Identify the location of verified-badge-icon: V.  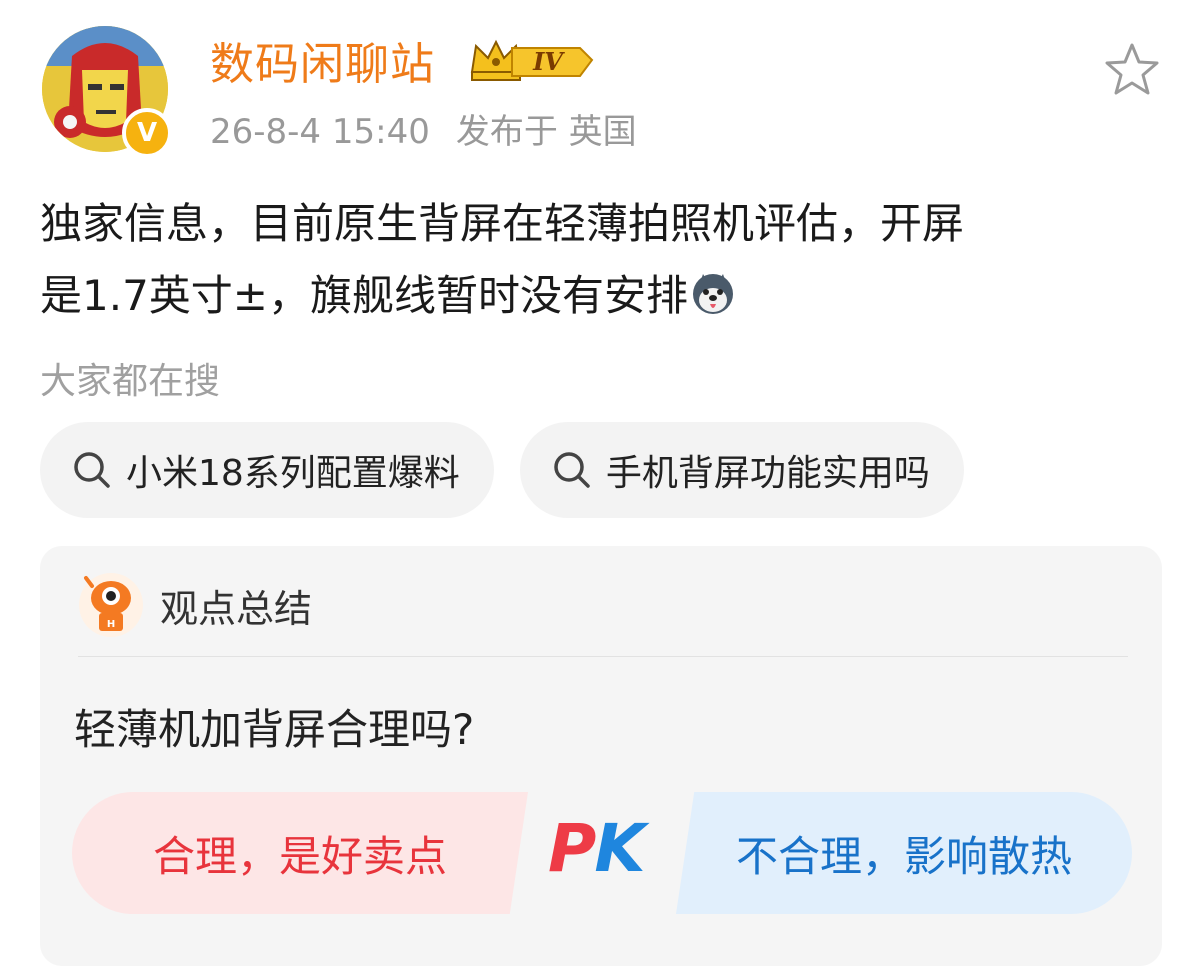
(147, 133).